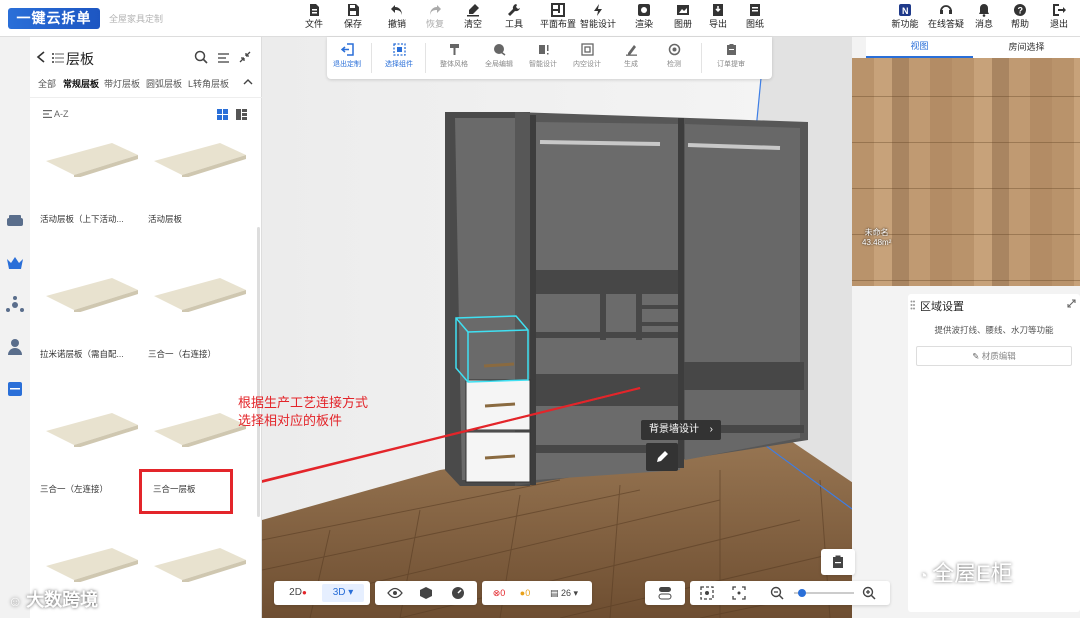 The width and height of the screenshot is (1080, 618). I want to click on drawing-icon, so click(755, 10).